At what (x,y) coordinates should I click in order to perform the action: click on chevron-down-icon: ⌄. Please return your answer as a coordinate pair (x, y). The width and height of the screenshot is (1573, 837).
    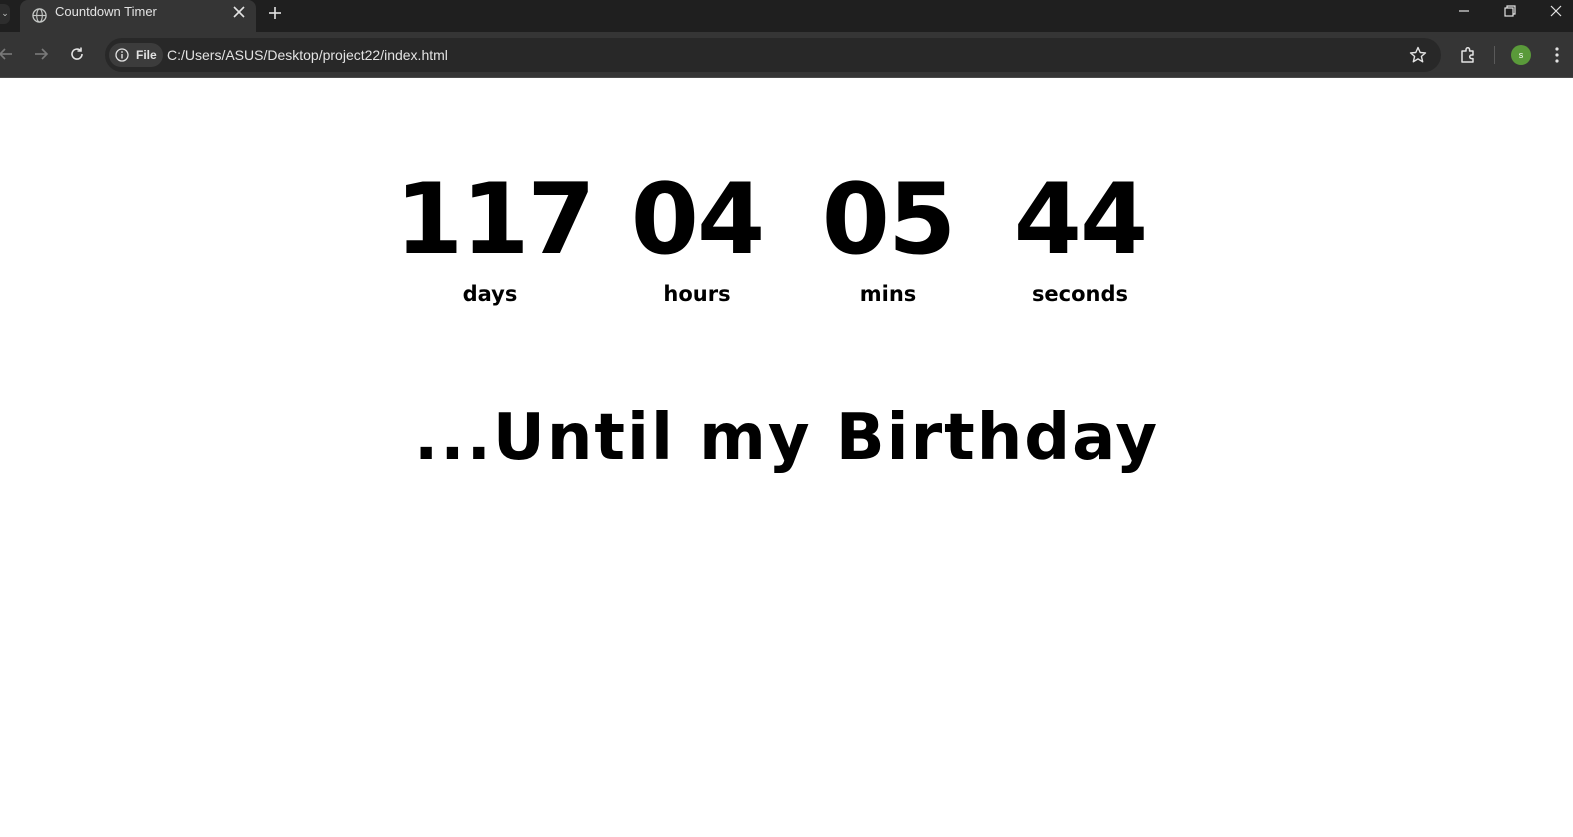
    Looking at the image, I should click on (5, 14).